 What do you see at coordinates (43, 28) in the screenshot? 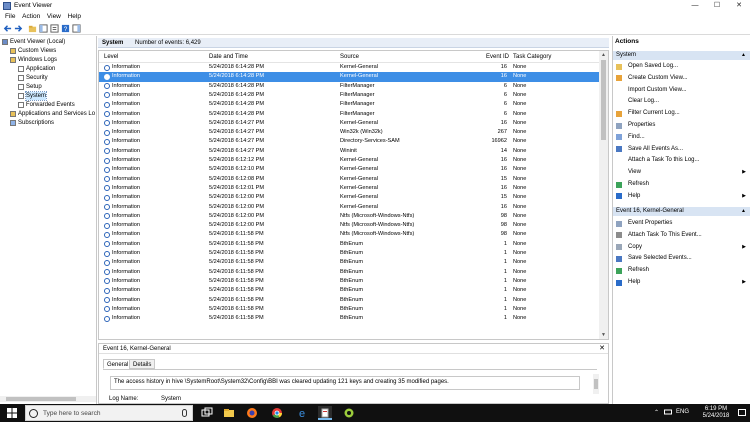
I see `show-hide-tree-icon` at bounding box center [43, 28].